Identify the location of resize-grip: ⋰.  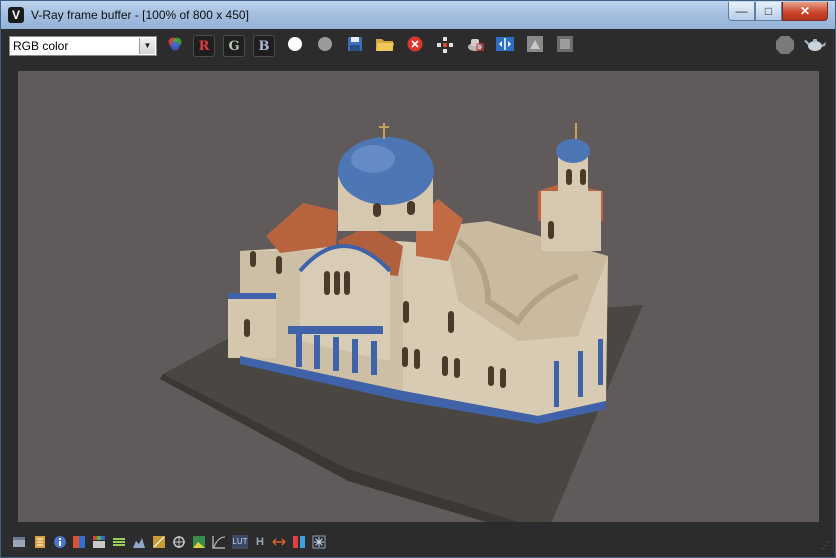
(826, 545).